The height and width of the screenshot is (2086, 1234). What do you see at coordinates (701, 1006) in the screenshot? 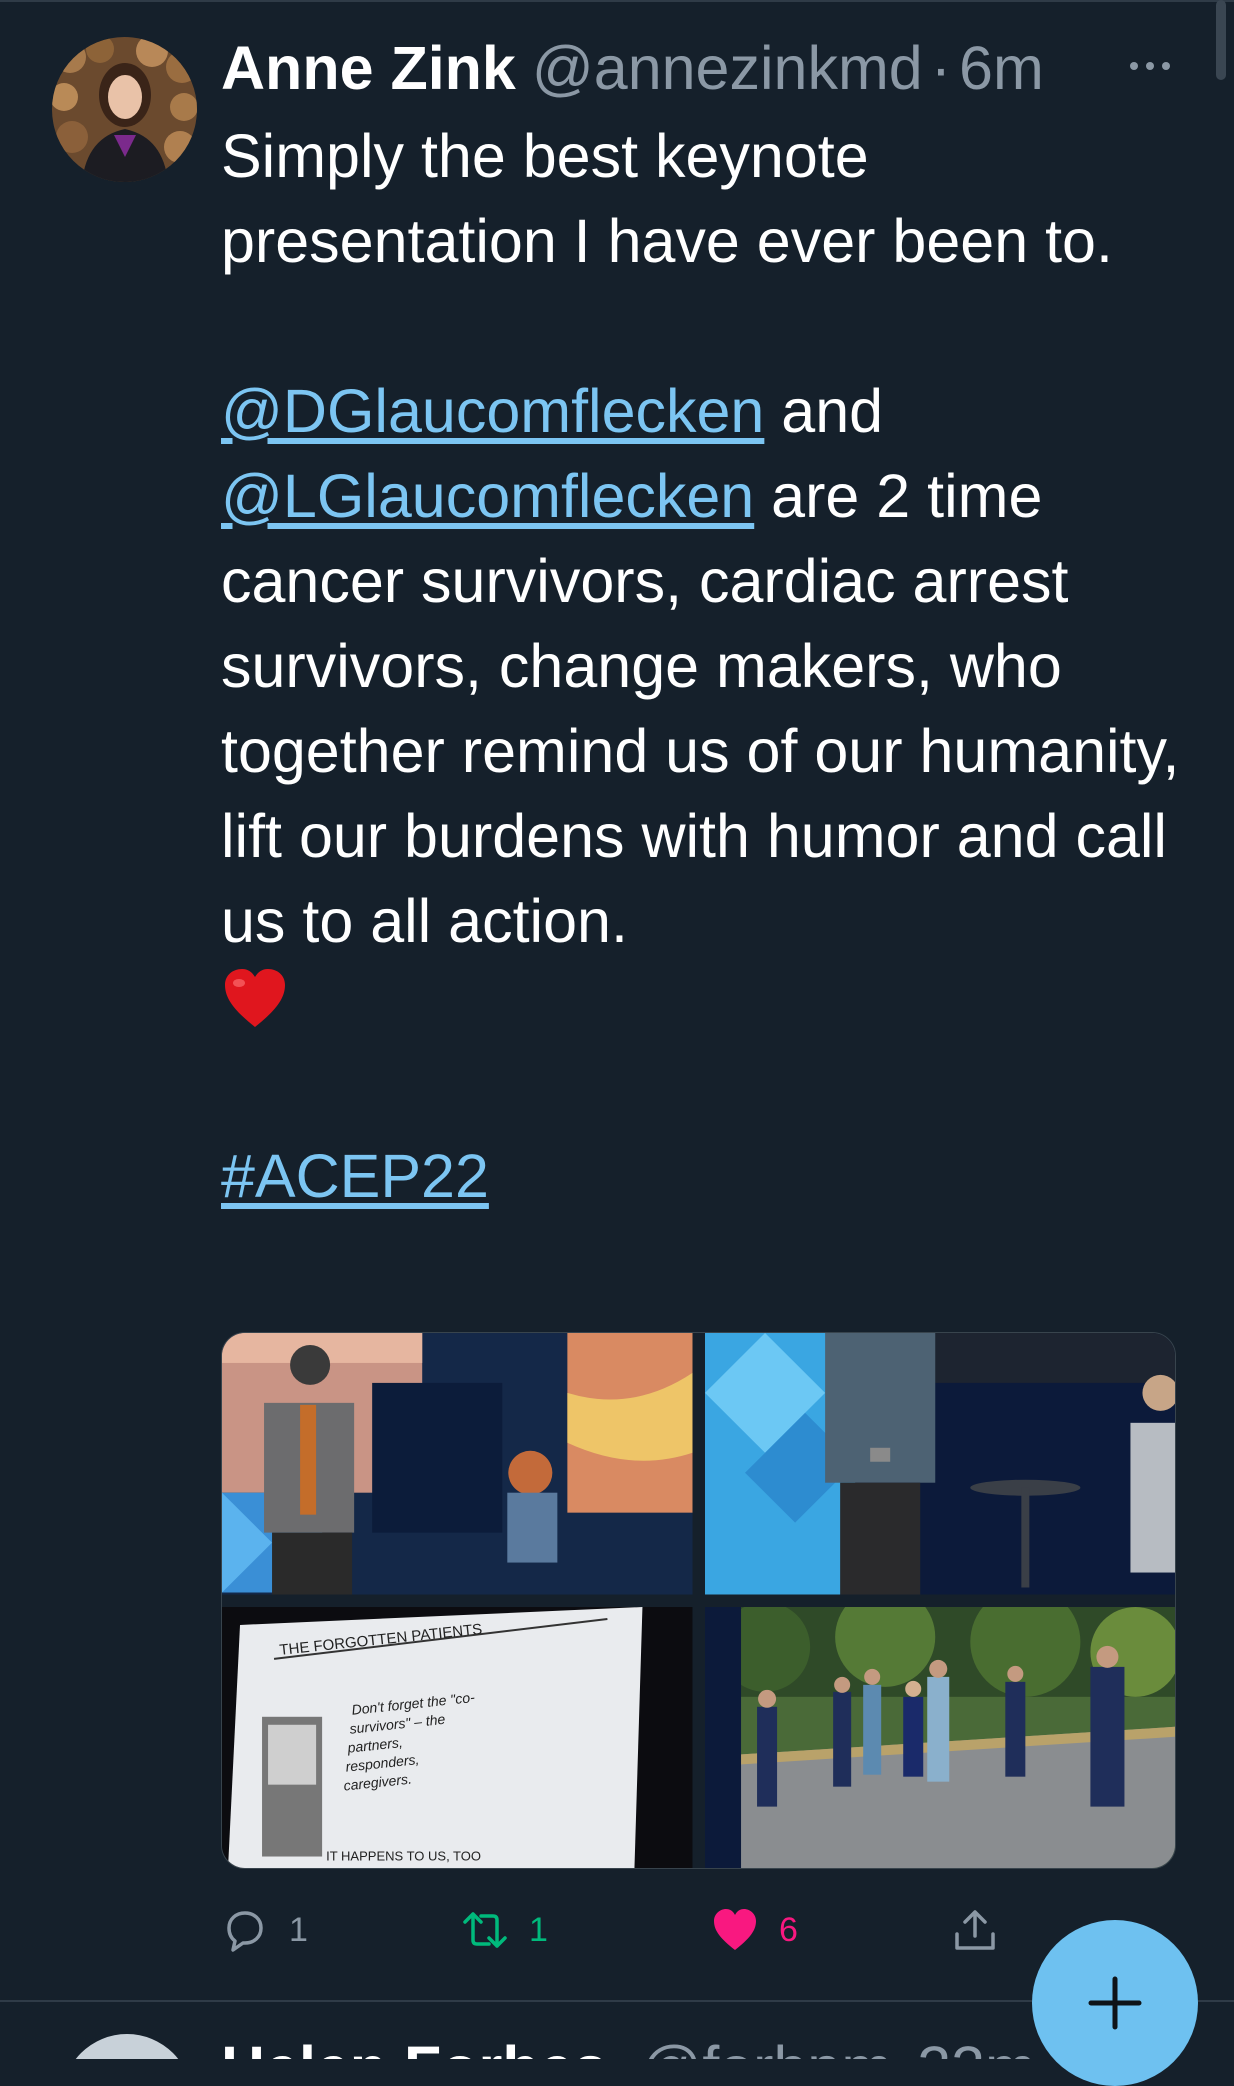
I see `emoji-line` at bounding box center [701, 1006].